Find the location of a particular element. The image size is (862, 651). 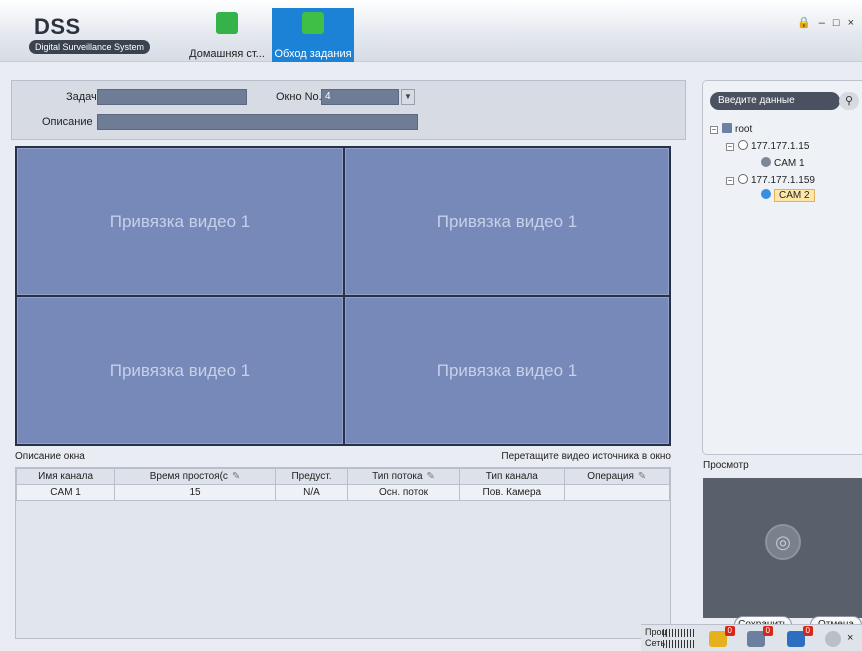

window-no-select: 4 is located at coordinates (360, 97).